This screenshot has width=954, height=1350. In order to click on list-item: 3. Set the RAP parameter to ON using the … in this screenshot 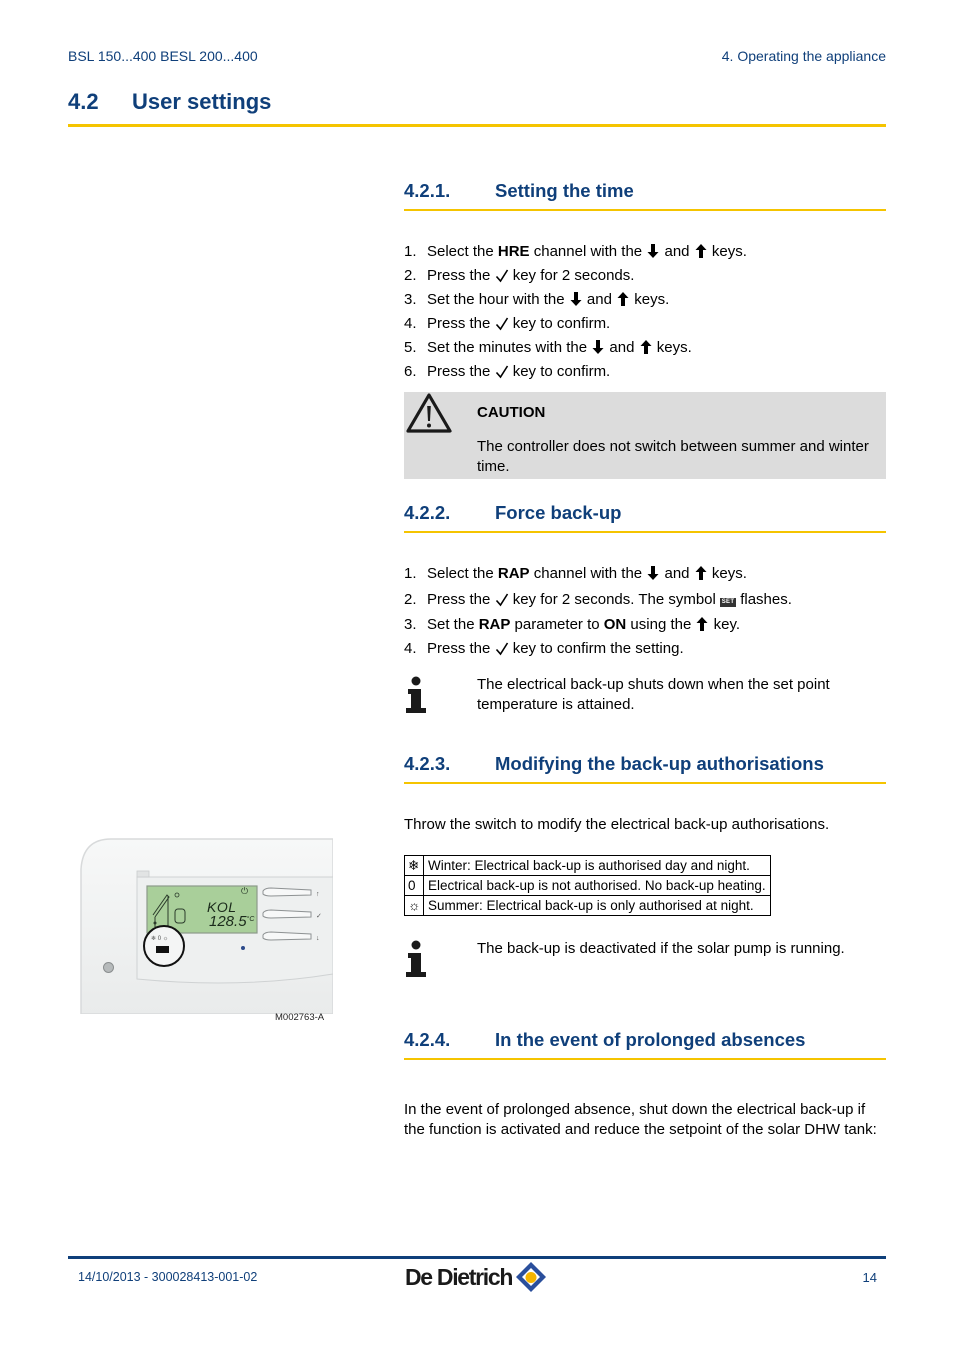, I will do `click(572, 624)`.